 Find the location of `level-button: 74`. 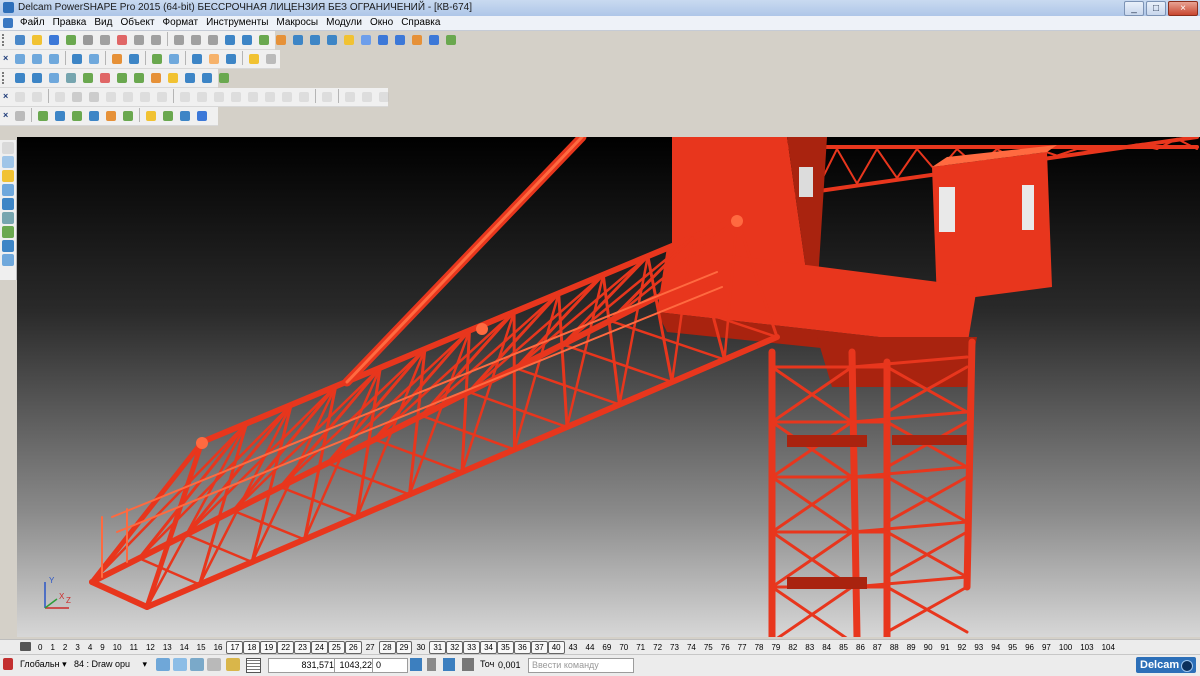

level-button: 74 is located at coordinates (691, 647).